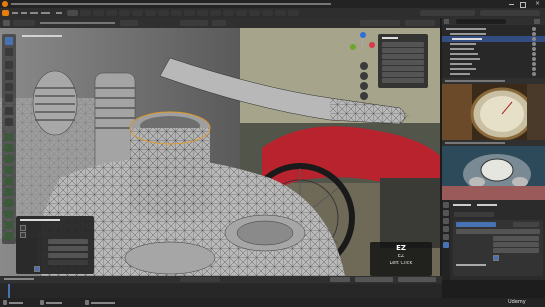  I want to click on select-mode-buttons, so click(129, 23).